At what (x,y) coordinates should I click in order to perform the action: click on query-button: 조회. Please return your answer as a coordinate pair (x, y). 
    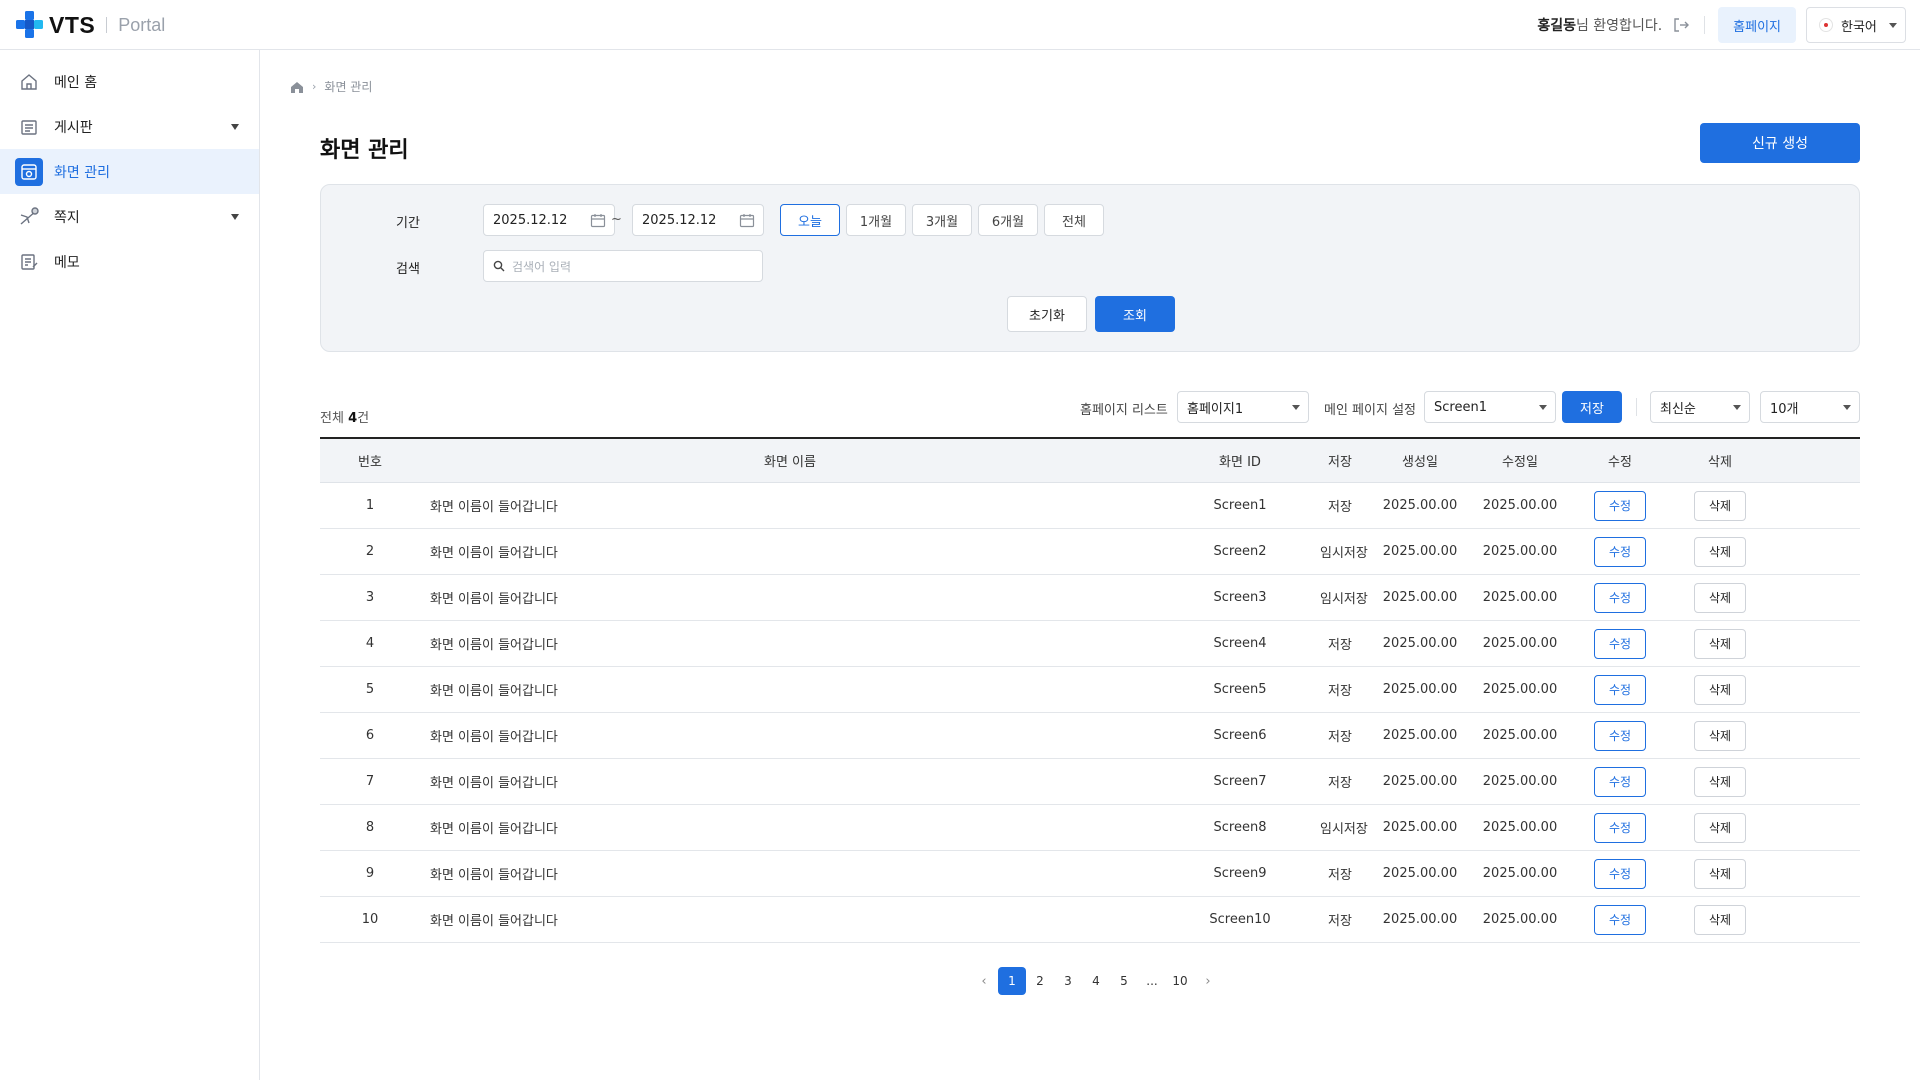
    Looking at the image, I should click on (1135, 314).